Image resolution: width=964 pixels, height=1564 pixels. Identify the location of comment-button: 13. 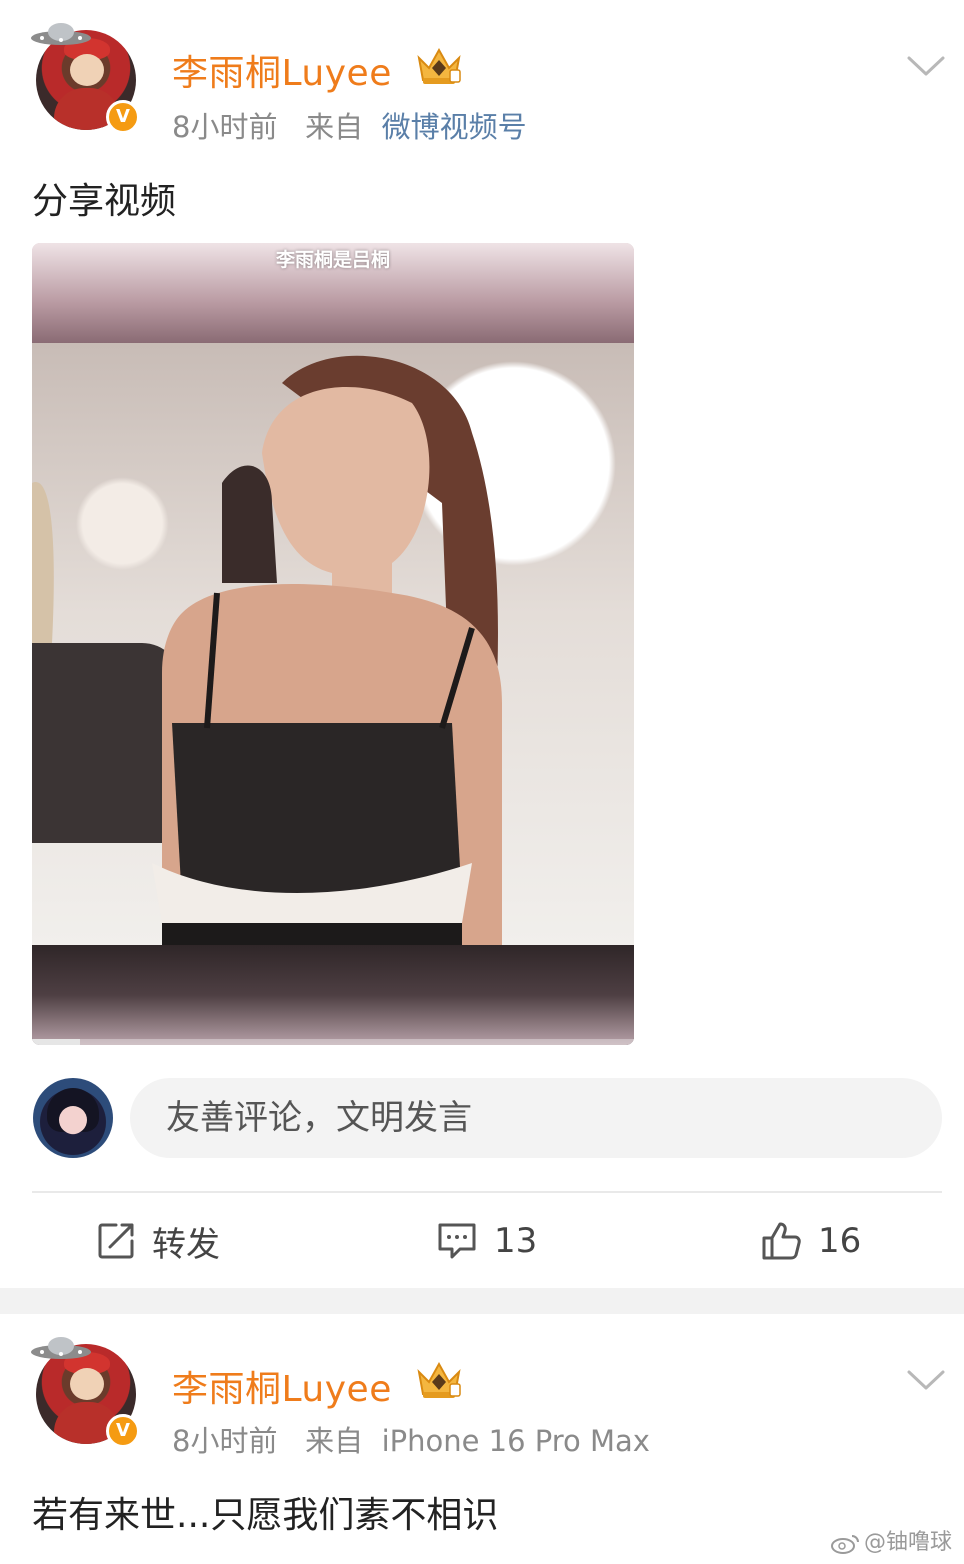
(486, 1241).